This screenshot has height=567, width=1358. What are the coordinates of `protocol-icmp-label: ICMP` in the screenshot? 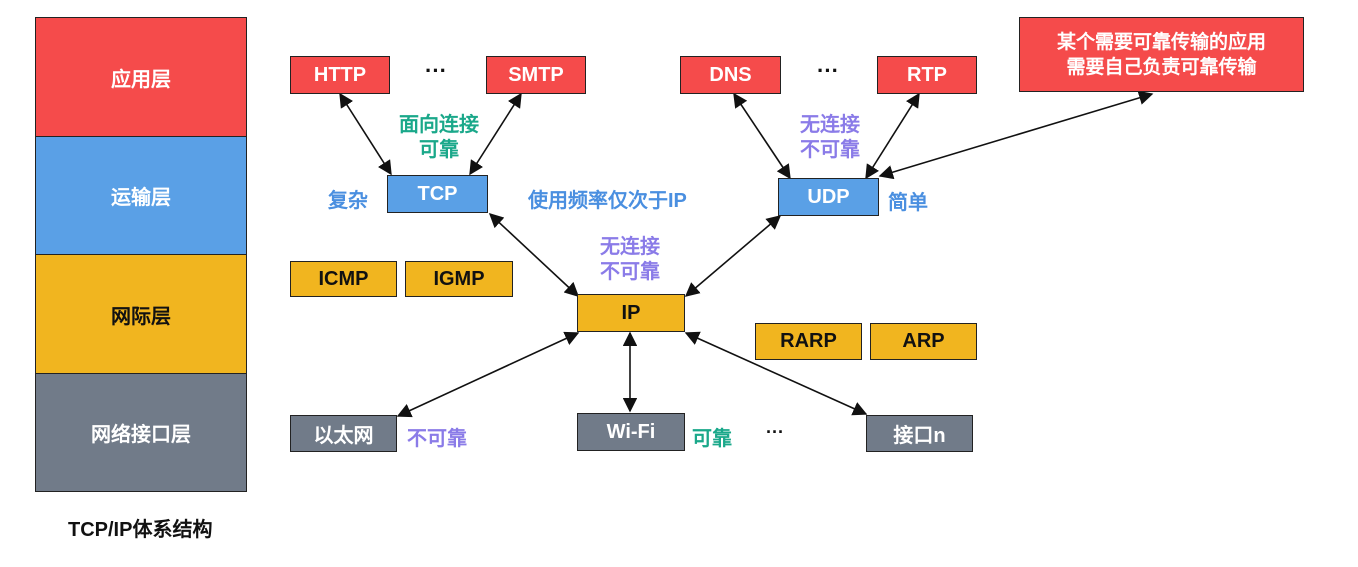 It's located at (343, 278).